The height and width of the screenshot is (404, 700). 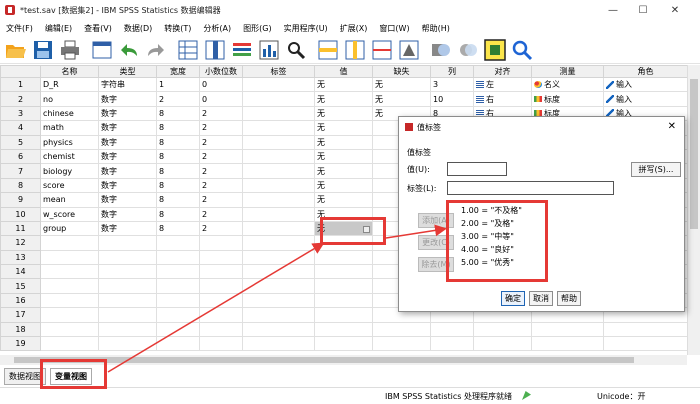 I want to click on cell-decimals: 0, so click(x=221, y=84).